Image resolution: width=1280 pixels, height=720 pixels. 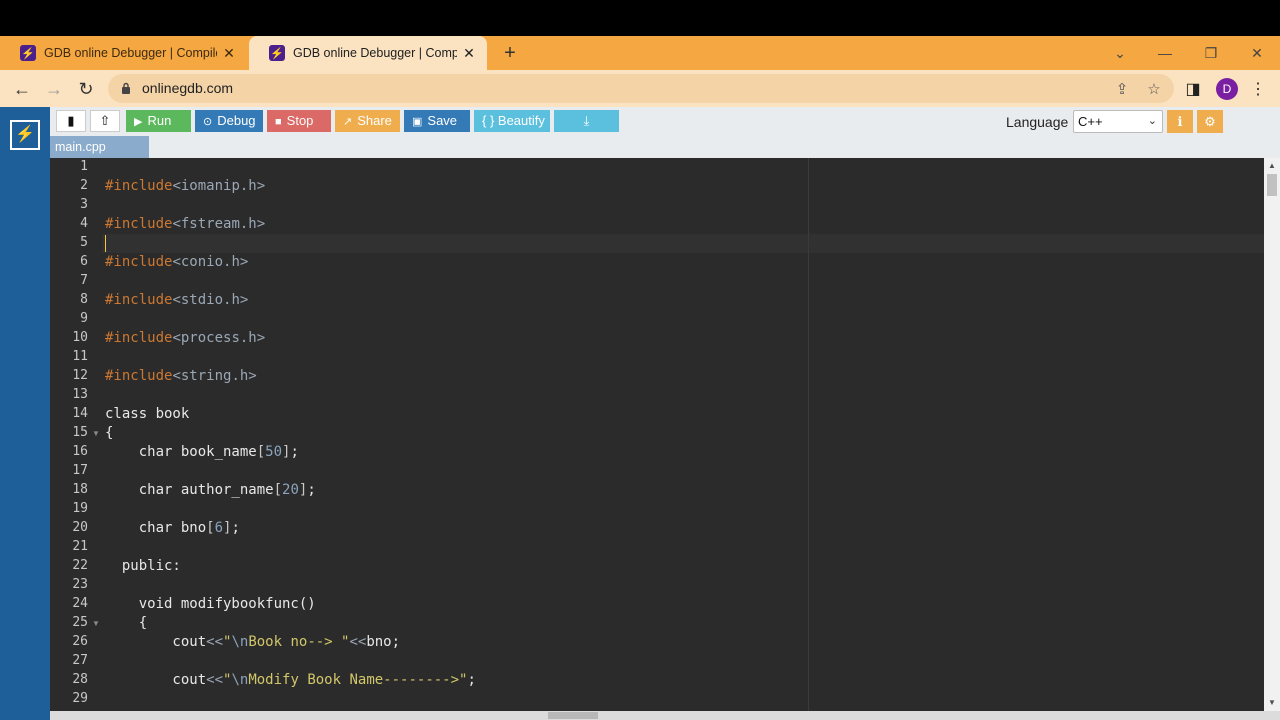 What do you see at coordinates (1272, 434) in the screenshot?
I see `vertical-scrollbar: ▲ ▼` at bounding box center [1272, 434].